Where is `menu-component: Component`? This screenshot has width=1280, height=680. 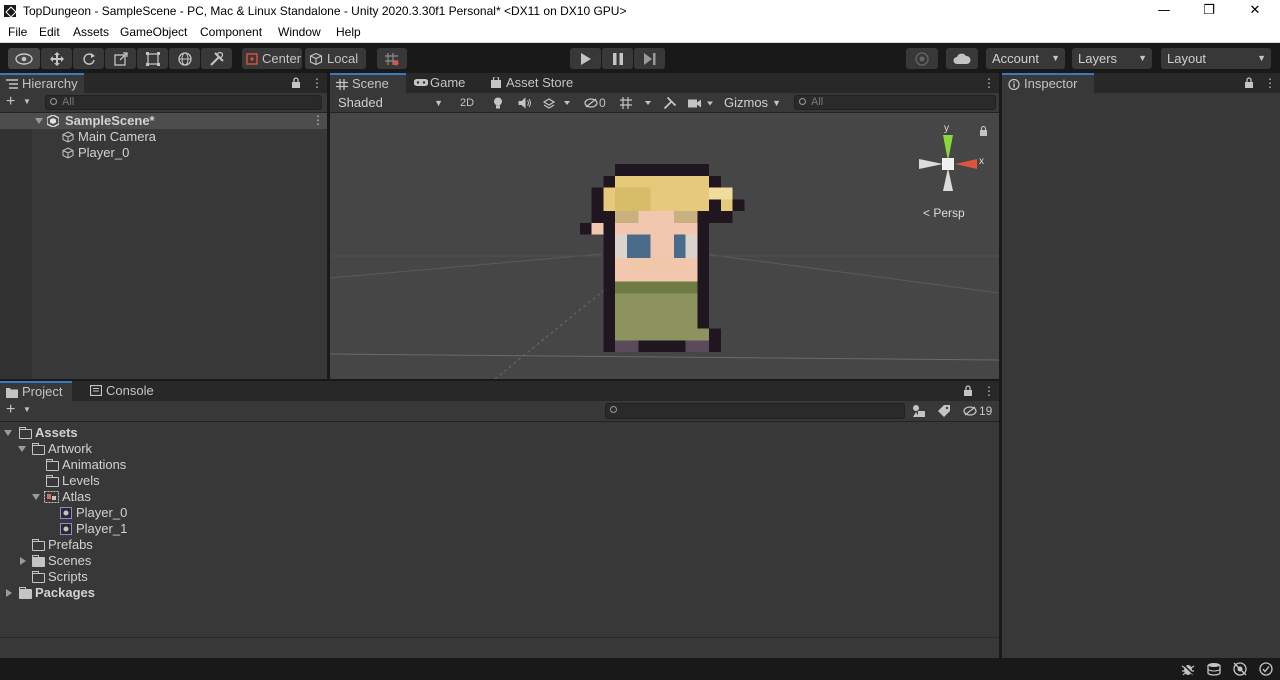 menu-component: Component is located at coordinates (231, 32).